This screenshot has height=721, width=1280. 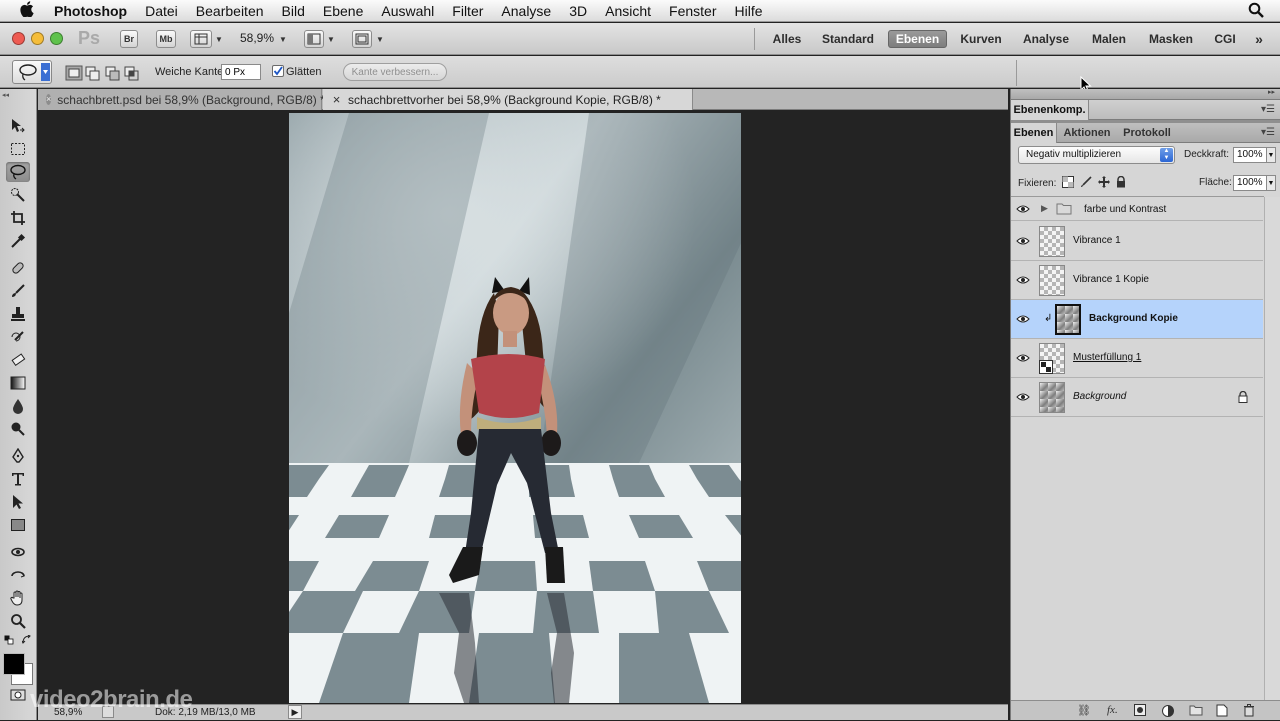 I want to click on foreground-color-swatch, so click(x=14, y=664).